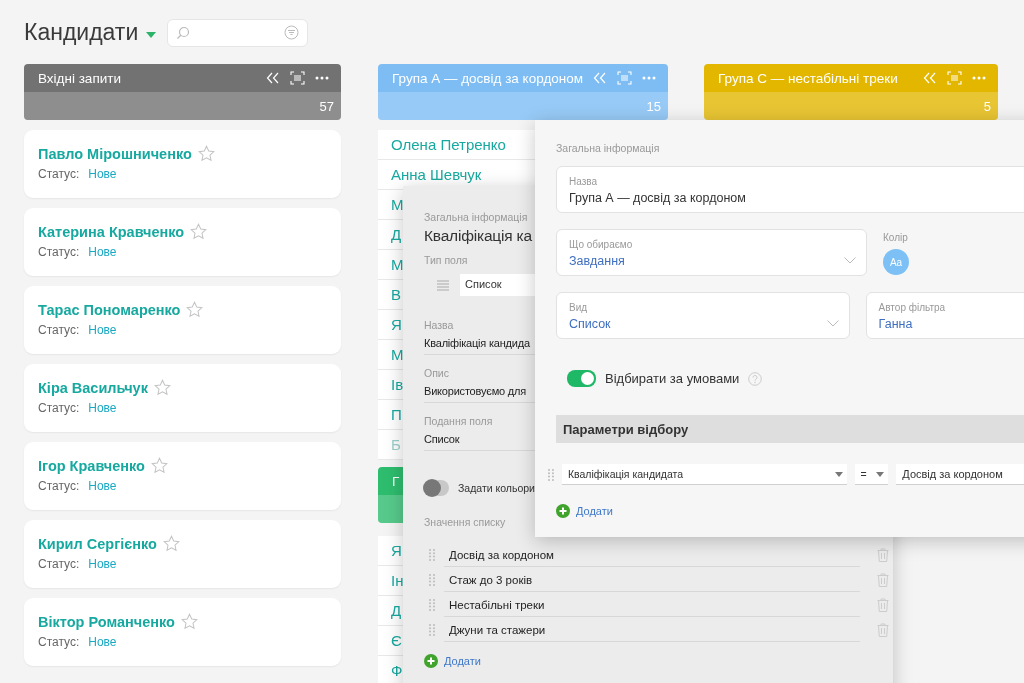 The width and height of the screenshot is (1024, 683). What do you see at coordinates (478, 236) in the screenshot?
I see `dialog-title: Кваліфікація ка` at bounding box center [478, 236].